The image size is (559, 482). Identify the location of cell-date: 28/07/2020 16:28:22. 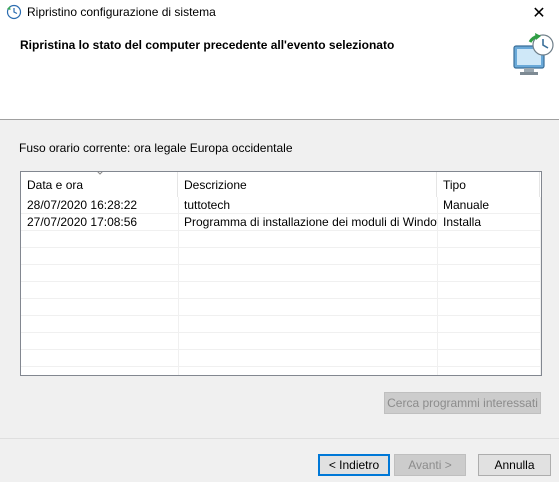
(82, 205).